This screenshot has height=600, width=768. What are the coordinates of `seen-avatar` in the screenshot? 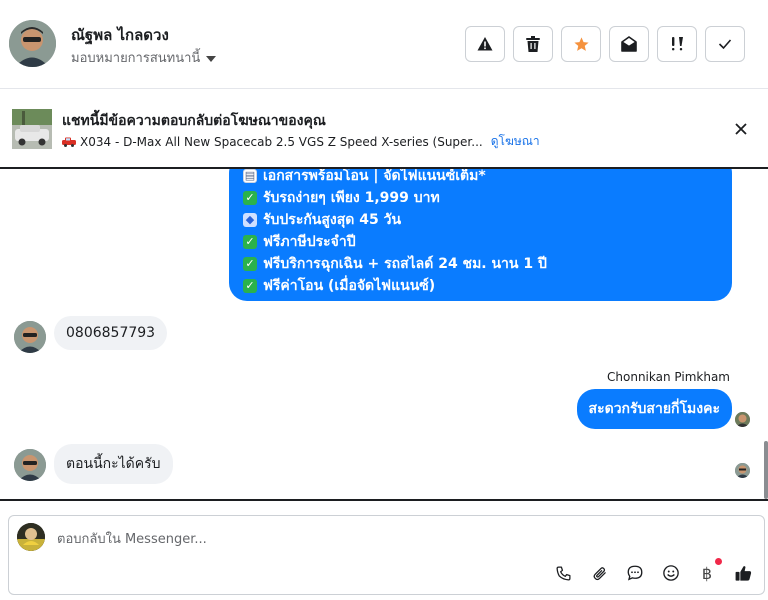 It's located at (742, 470).